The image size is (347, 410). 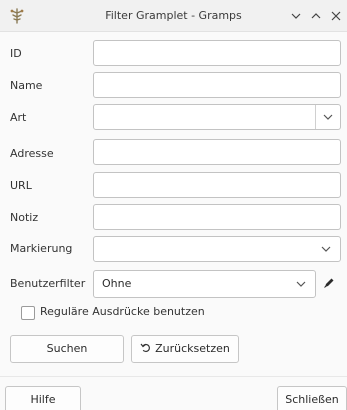 What do you see at coordinates (173, 16) in the screenshot?
I see `title-bar: Filter Gramplet - Gramps` at bounding box center [173, 16].